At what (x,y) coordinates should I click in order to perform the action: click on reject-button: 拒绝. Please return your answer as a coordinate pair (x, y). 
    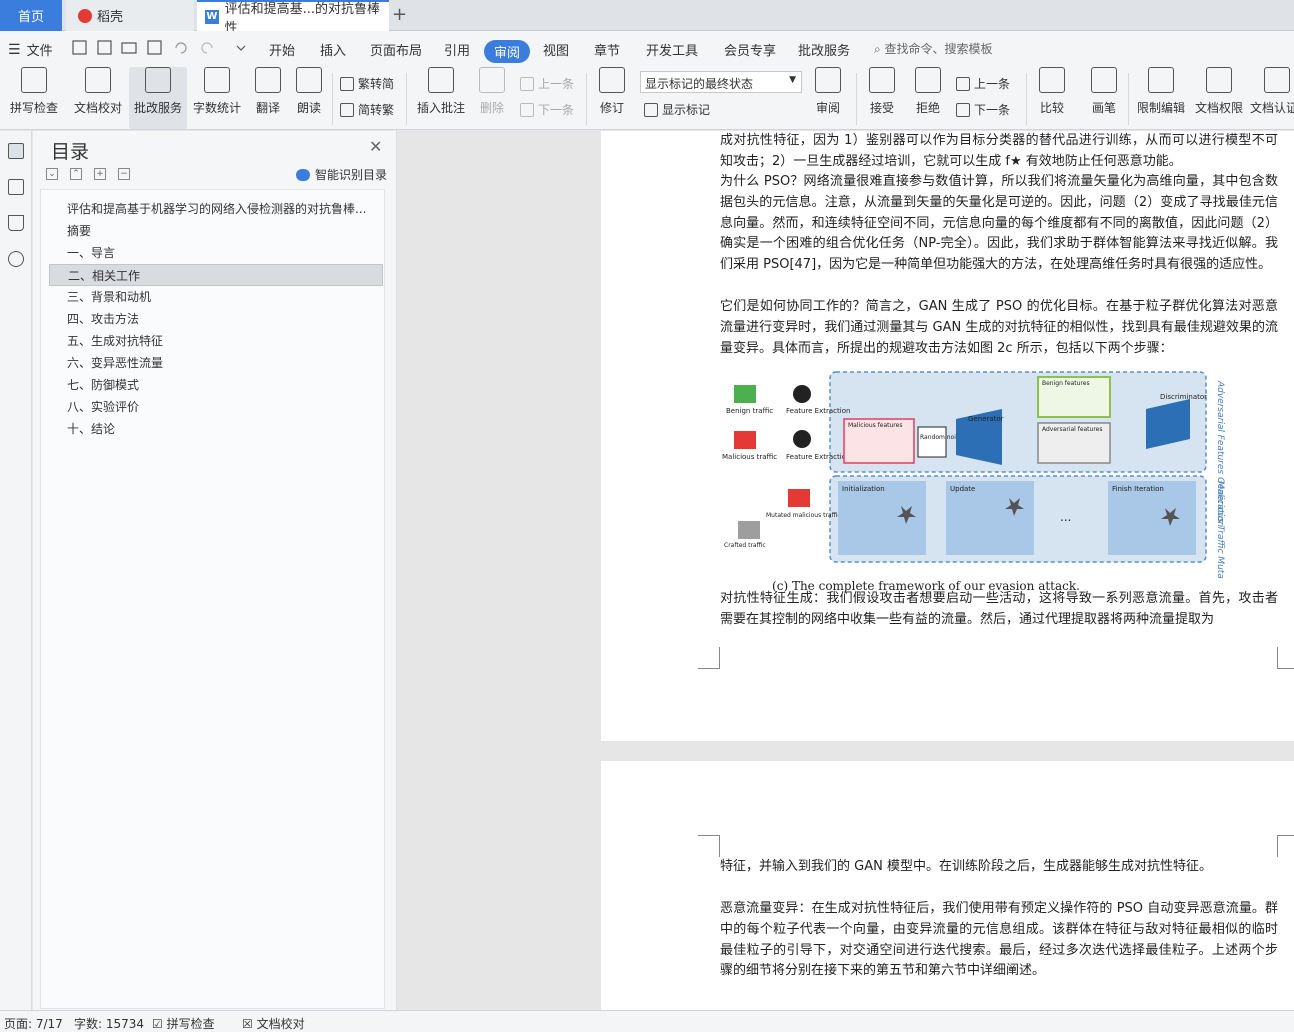
    Looking at the image, I should click on (928, 98).